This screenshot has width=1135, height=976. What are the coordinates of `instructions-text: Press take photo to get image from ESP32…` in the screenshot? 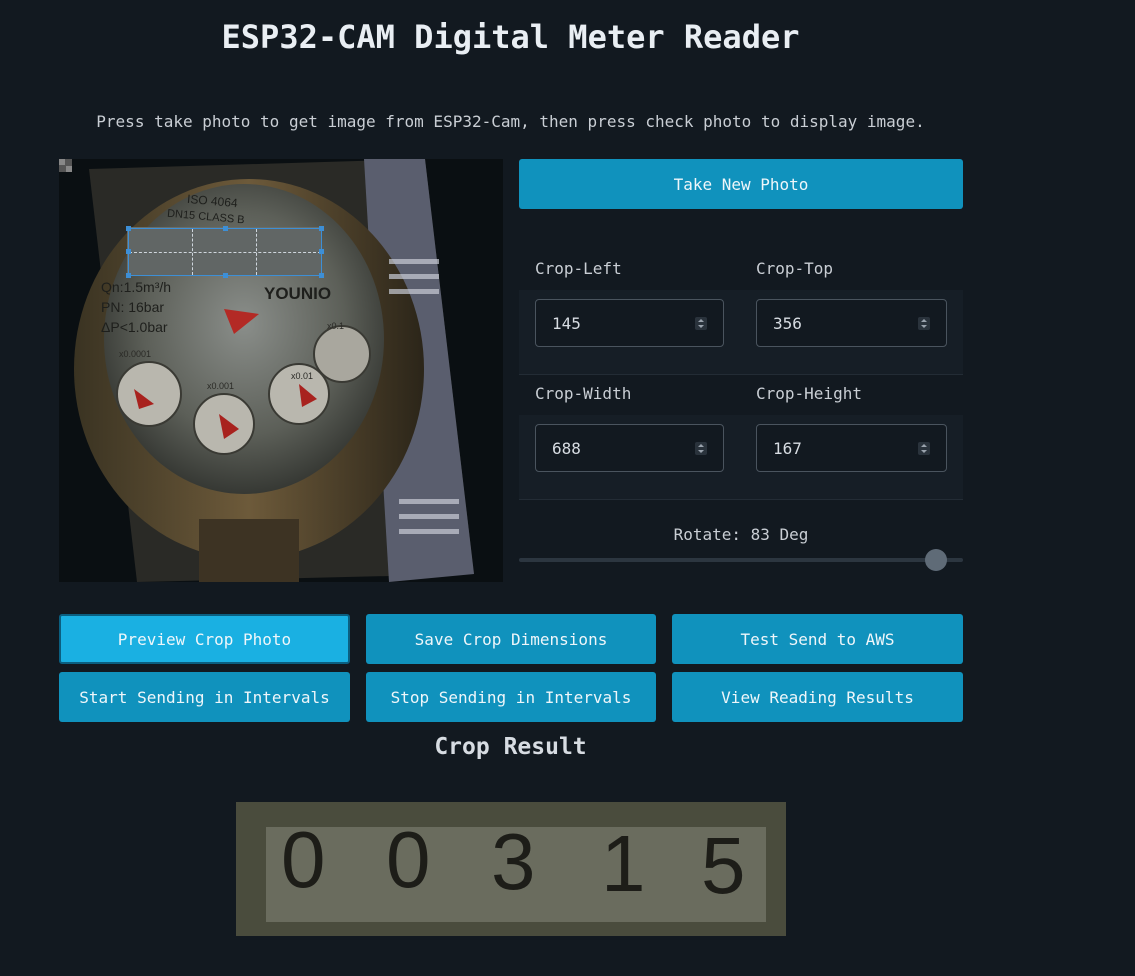 It's located at (510, 121).